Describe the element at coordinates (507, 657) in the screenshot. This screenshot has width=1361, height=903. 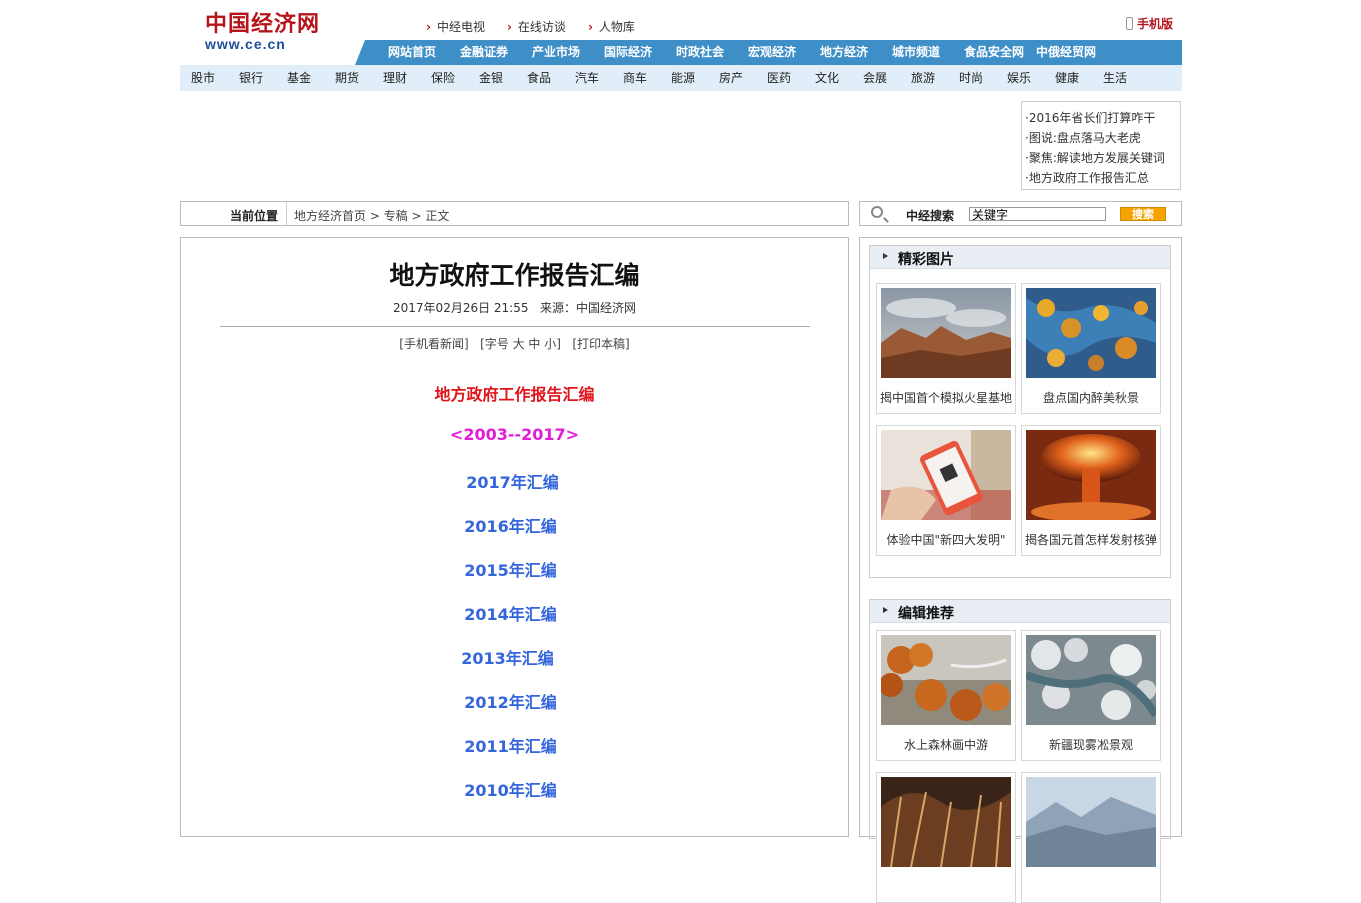
I see `year-compilation-link: 2013年汇编` at that location.